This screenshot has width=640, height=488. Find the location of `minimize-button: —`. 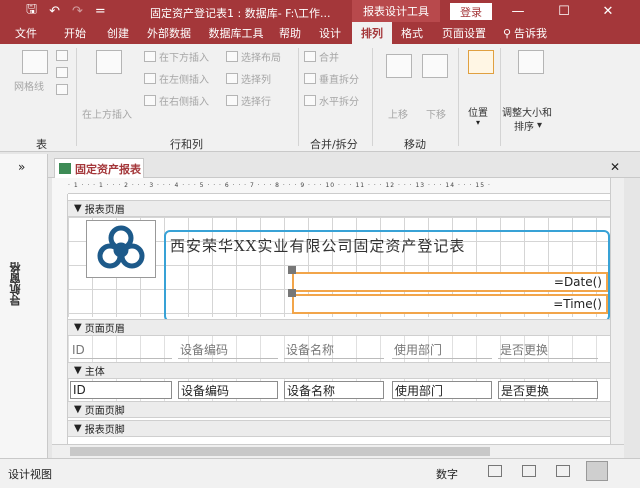

minimize-button: — is located at coordinates (518, 11).